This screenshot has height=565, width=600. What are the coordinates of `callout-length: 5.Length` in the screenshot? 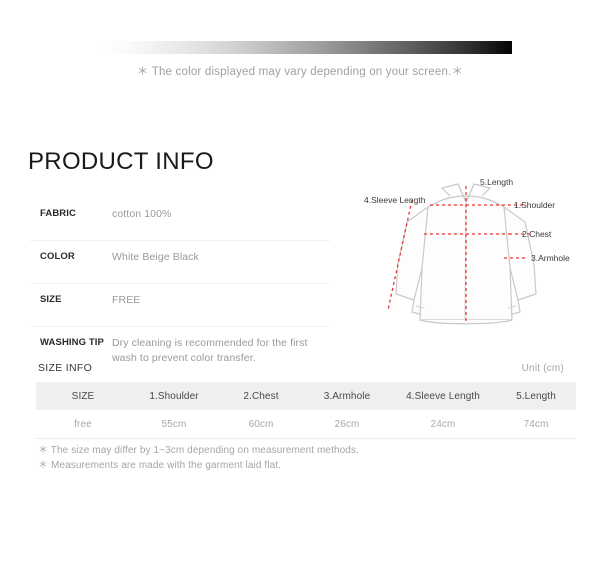 It's located at (496, 182).